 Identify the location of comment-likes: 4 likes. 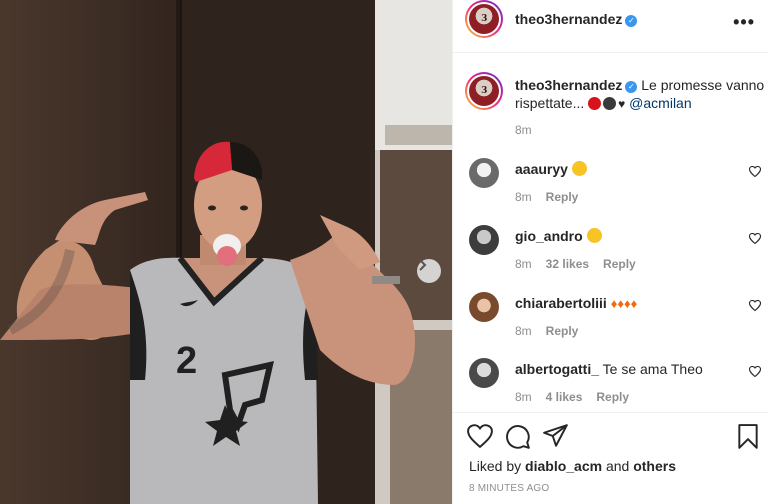
(564, 397).